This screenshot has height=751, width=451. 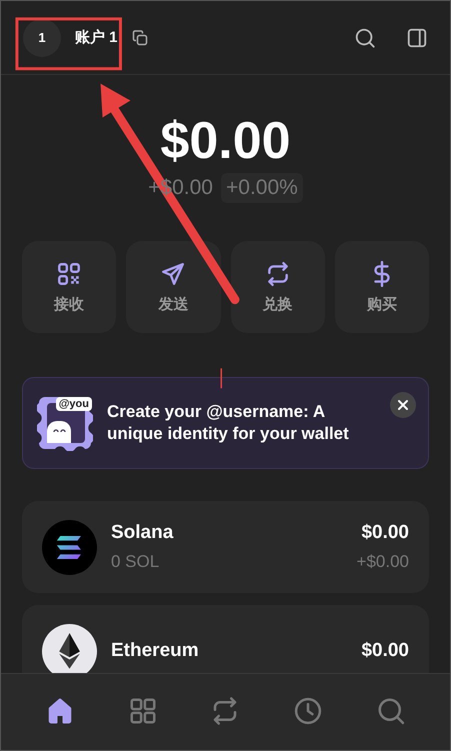 What do you see at coordinates (417, 37) in the screenshot?
I see `sidebar-icon` at bounding box center [417, 37].